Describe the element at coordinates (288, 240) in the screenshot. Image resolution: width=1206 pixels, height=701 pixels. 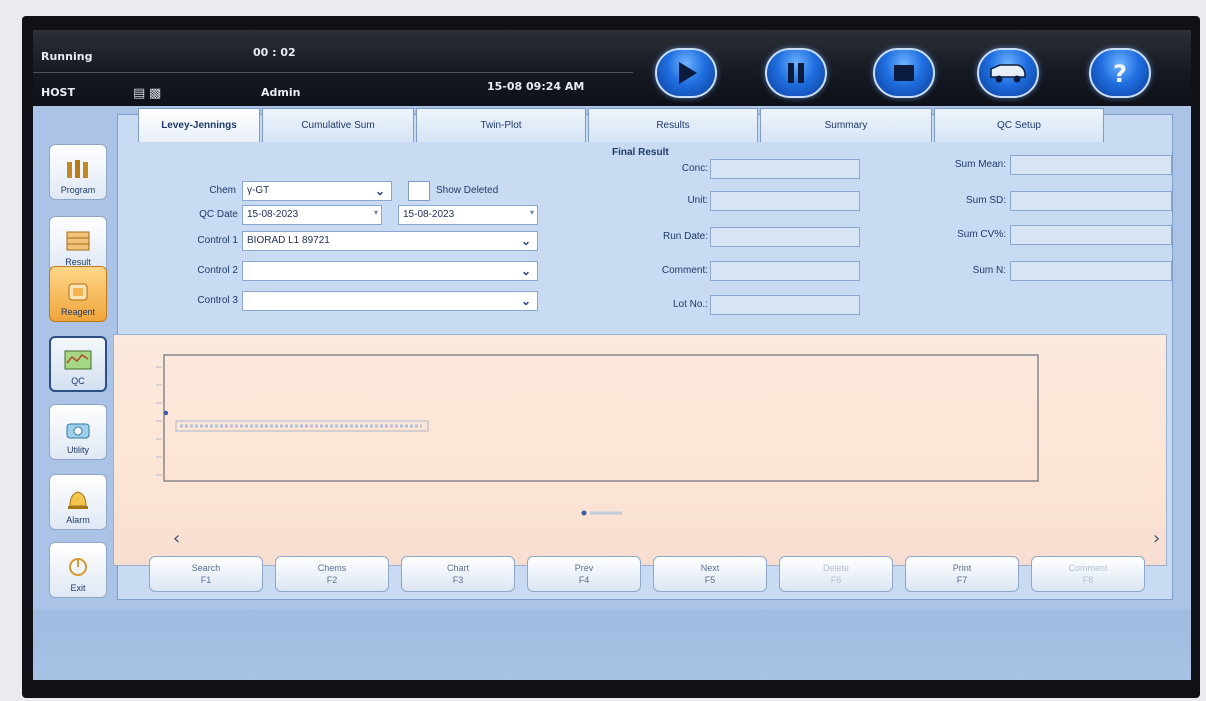
I see `control1-value: BIORAD L1 89721` at that location.